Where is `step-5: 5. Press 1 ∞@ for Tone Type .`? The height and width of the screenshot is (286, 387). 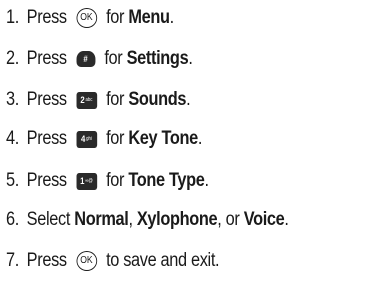 step-5: 5. Press 1 ∞@ for Tone Type . is located at coordinates (107, 181).